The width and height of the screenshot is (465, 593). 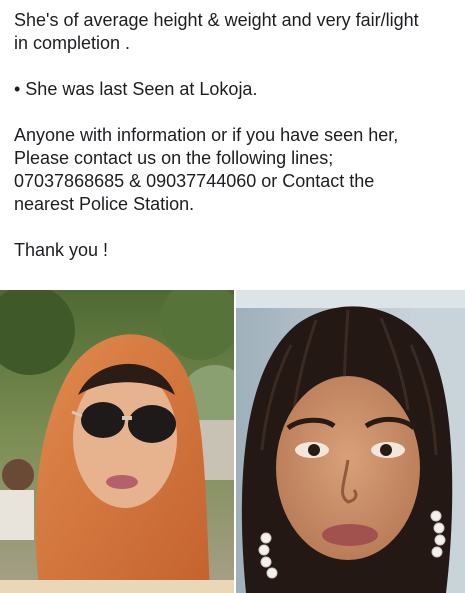 I want to click on phone-numbers-line: 07037868685 & 09037744060 or Contact the, so click(x=194, y=181).